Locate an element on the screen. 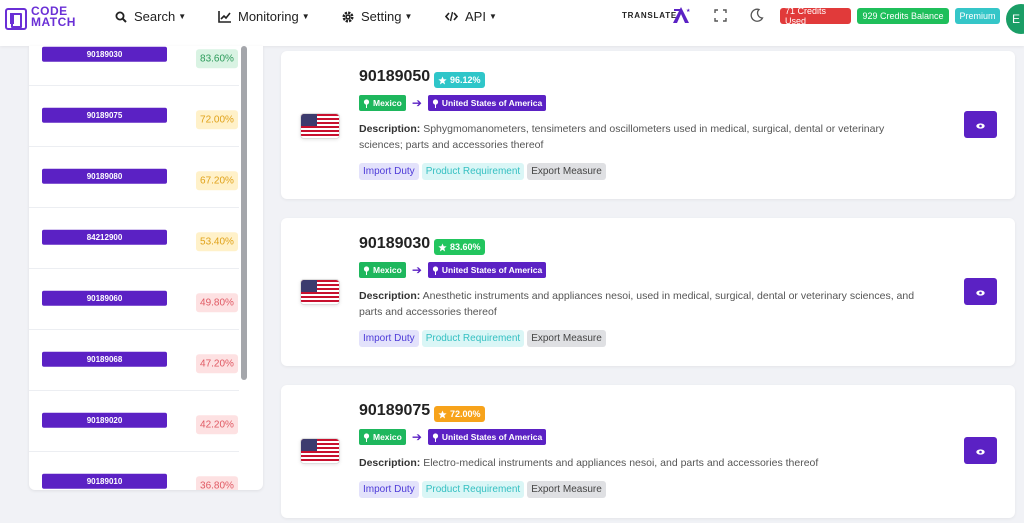  nav-search: Search ▼ is located at coordinates (150, 16).